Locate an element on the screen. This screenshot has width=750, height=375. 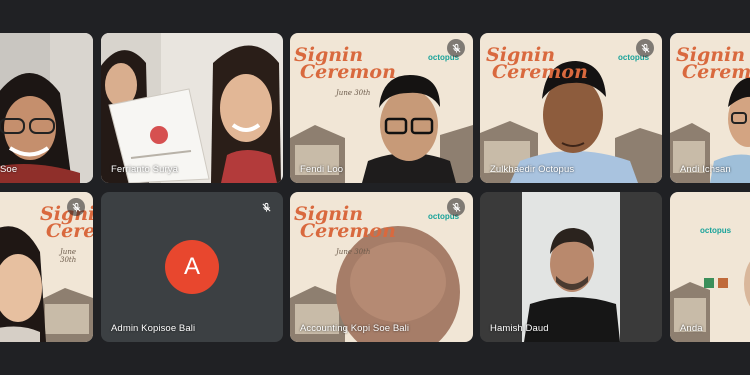
avatar: A is located at coordinates (192, 267).